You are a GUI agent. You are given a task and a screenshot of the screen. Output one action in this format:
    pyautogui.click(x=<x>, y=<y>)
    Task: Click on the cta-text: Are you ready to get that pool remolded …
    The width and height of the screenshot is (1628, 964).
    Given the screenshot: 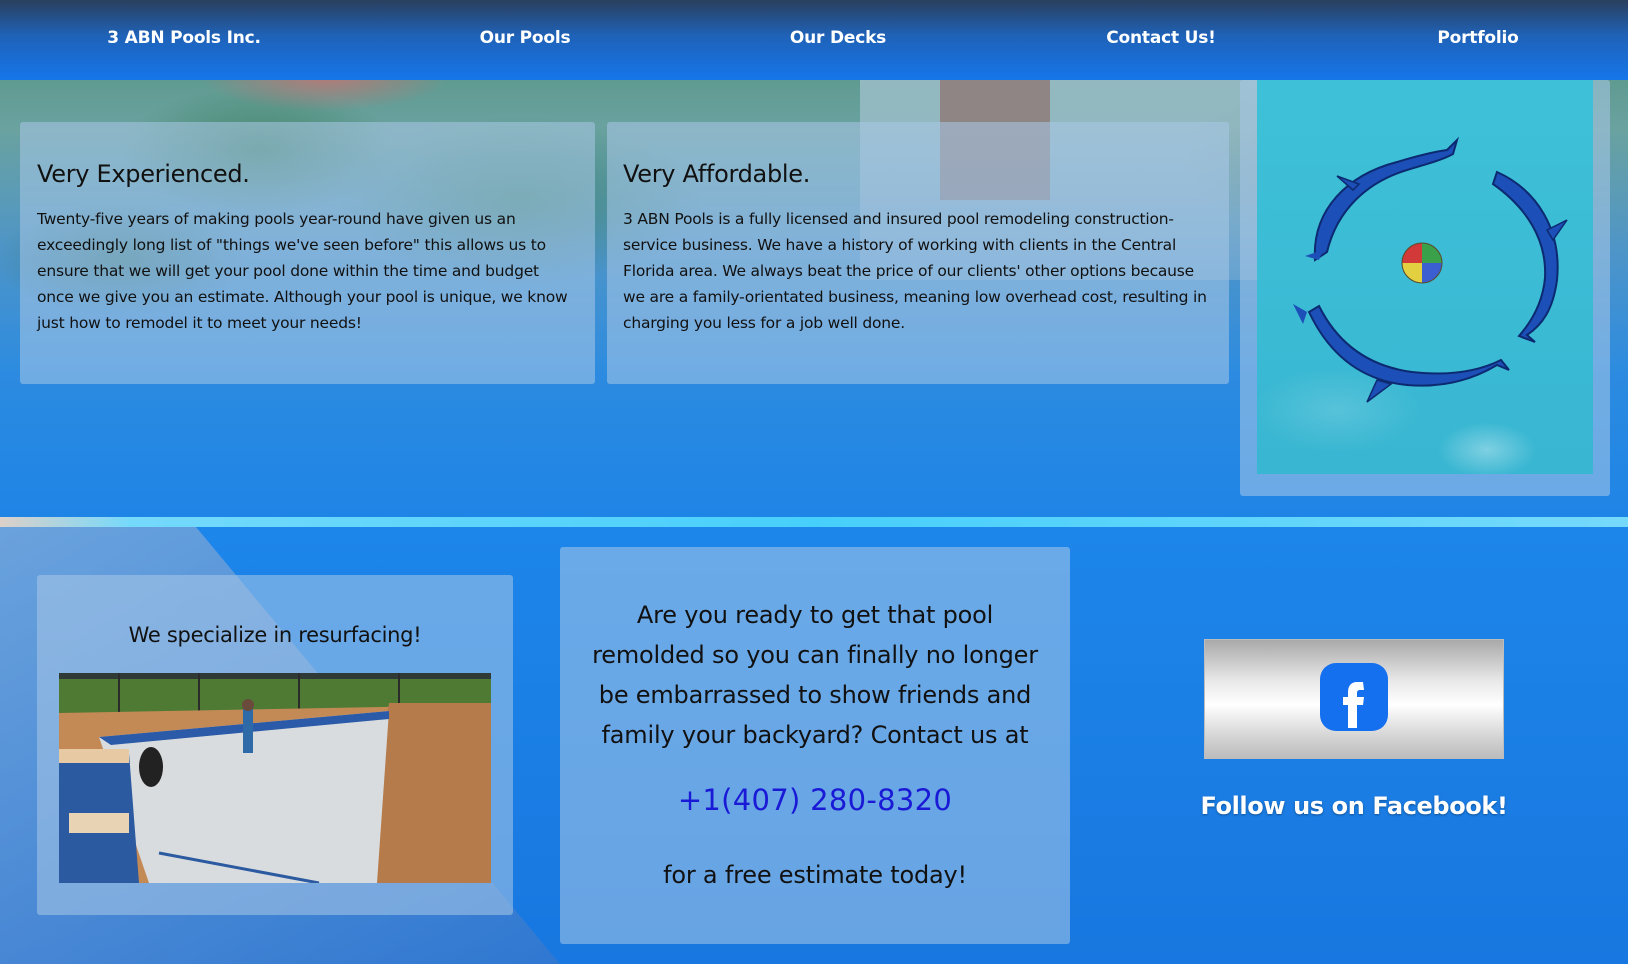 What is the action you would take?
    pyautogui.click(x=815, y=675)
    